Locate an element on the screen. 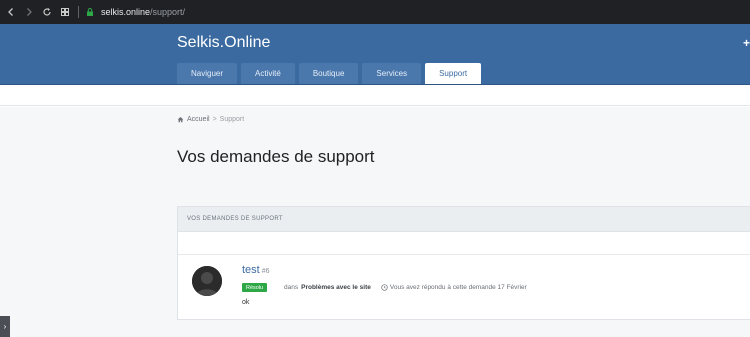 The width and height of the screenshot is (750, 337). browser-toolbar: selkis.online/support/ is located at coordinates (375, 12).